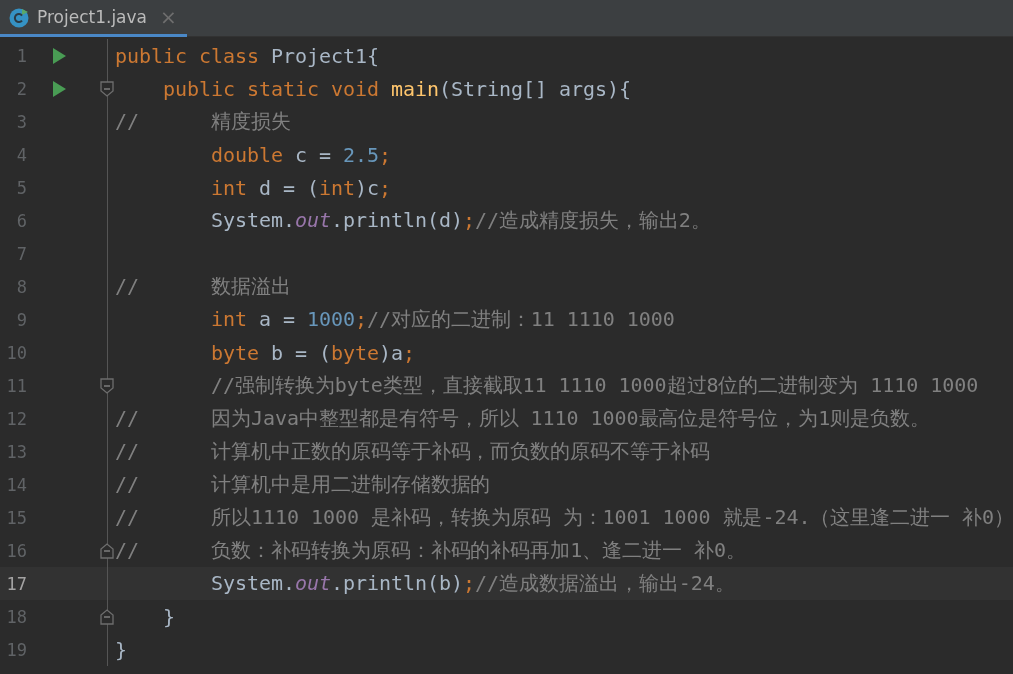 This screenshot has width=1013, height=674. Describe the element at coordinates (523, 418) in the screenshot. I see `code-line: // 因为Java中整型都是有符号，所以 1110 1000最高位是符号位，为1则是负数。` at that location.